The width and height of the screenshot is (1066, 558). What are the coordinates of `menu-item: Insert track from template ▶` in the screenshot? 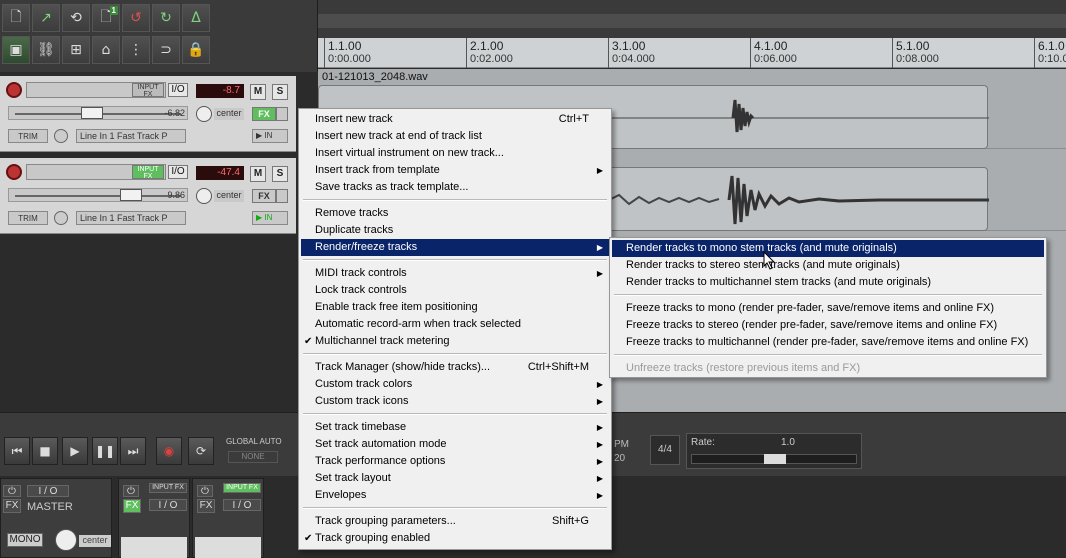 It's located at (455, 170).